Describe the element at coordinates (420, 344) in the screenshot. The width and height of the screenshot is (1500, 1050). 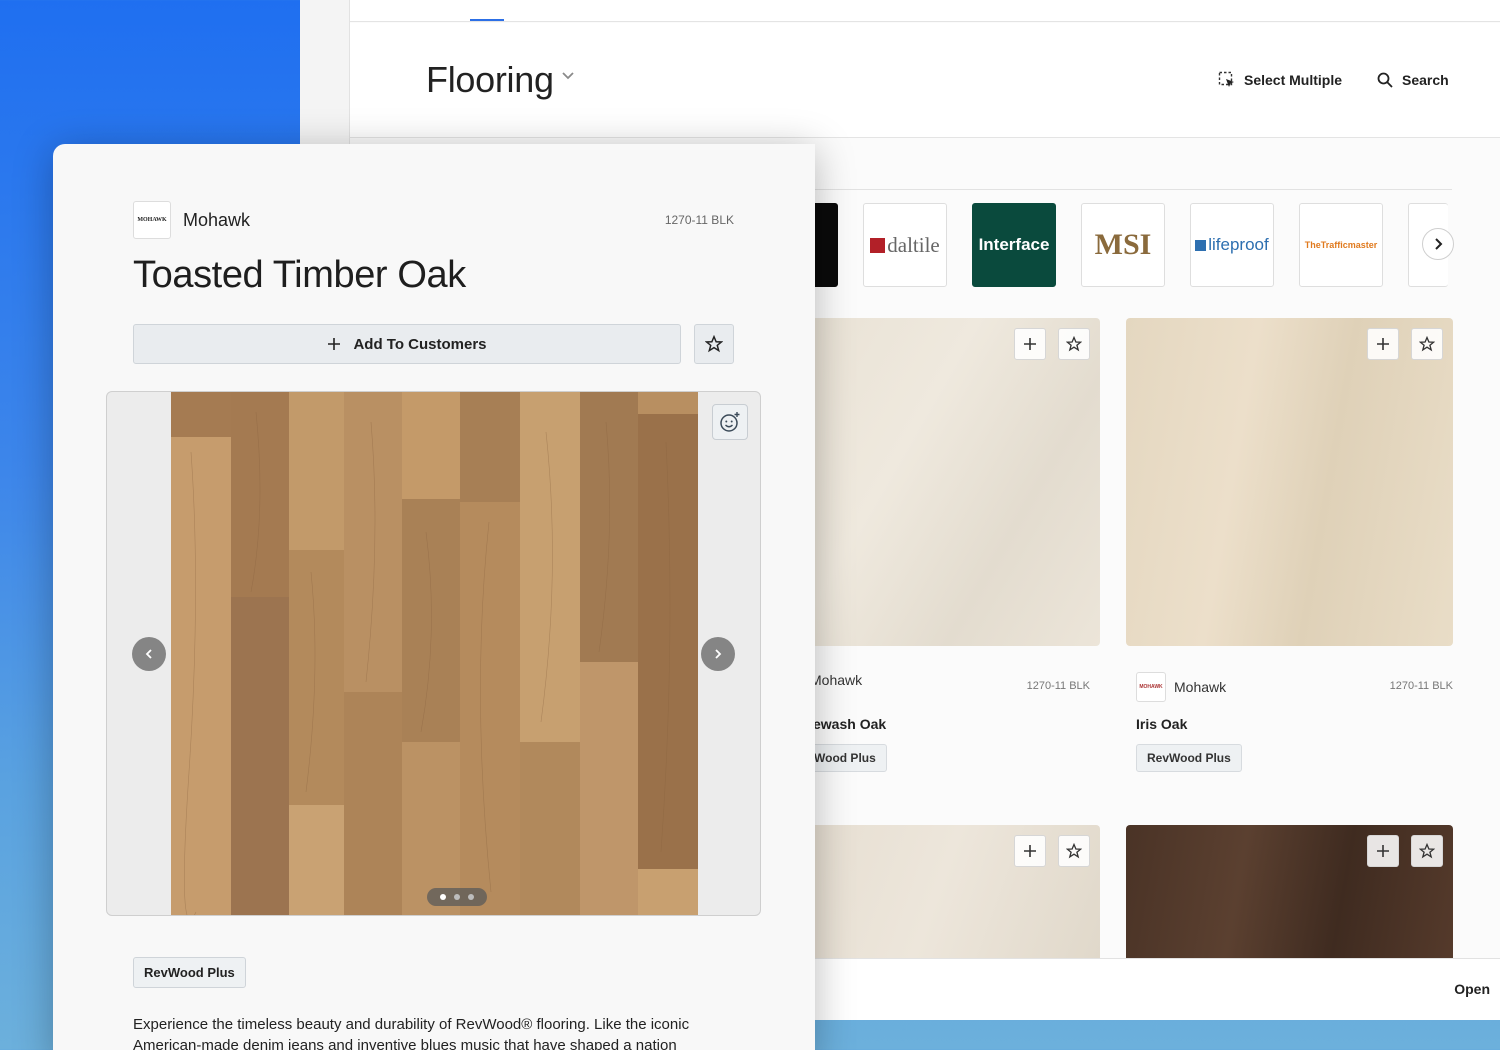
I see `add-to-customers-label: Add To Customers` at that location.